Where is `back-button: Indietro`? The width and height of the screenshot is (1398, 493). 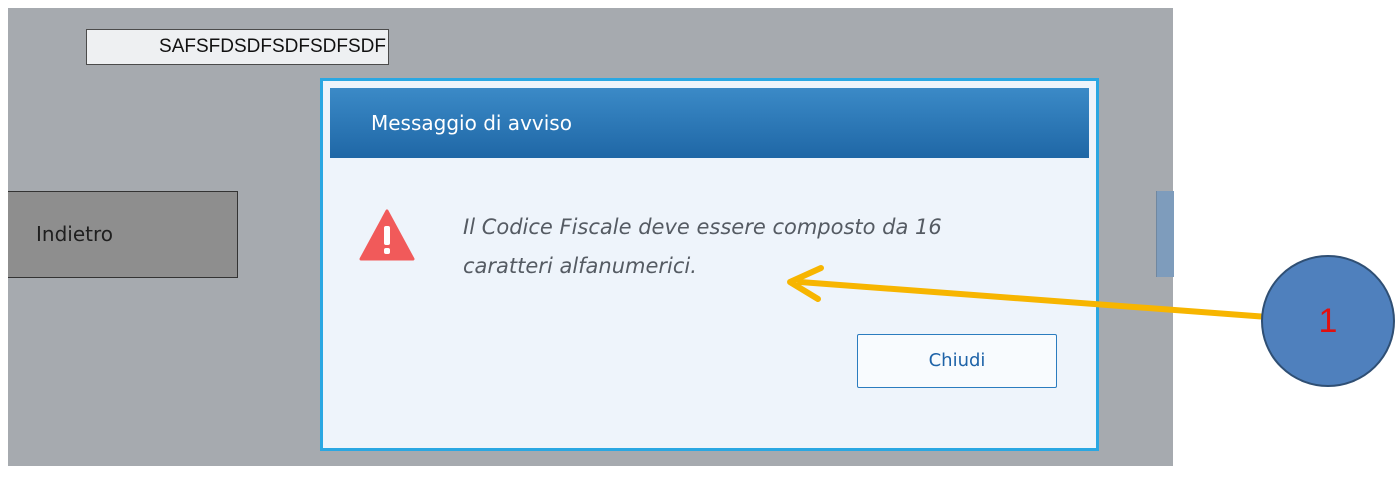
back-button: Indietro is located at coordinates (123, 234).